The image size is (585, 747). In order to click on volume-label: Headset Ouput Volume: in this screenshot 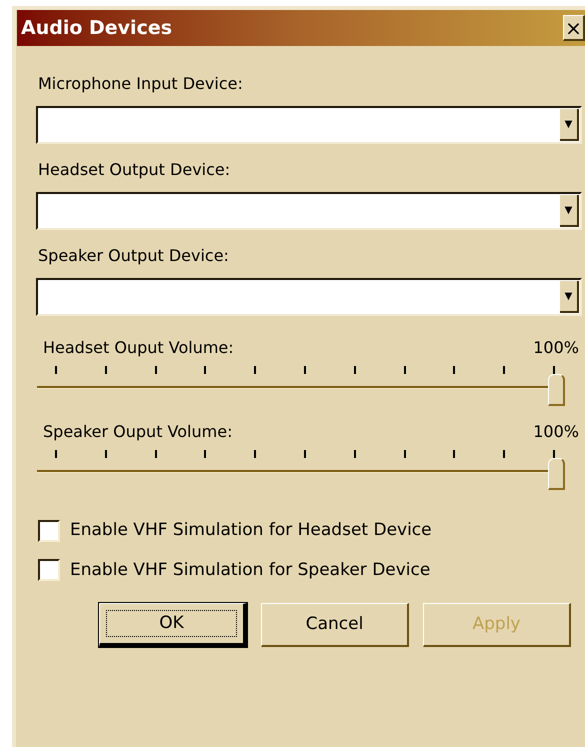, I will do `click(138, 348)`.